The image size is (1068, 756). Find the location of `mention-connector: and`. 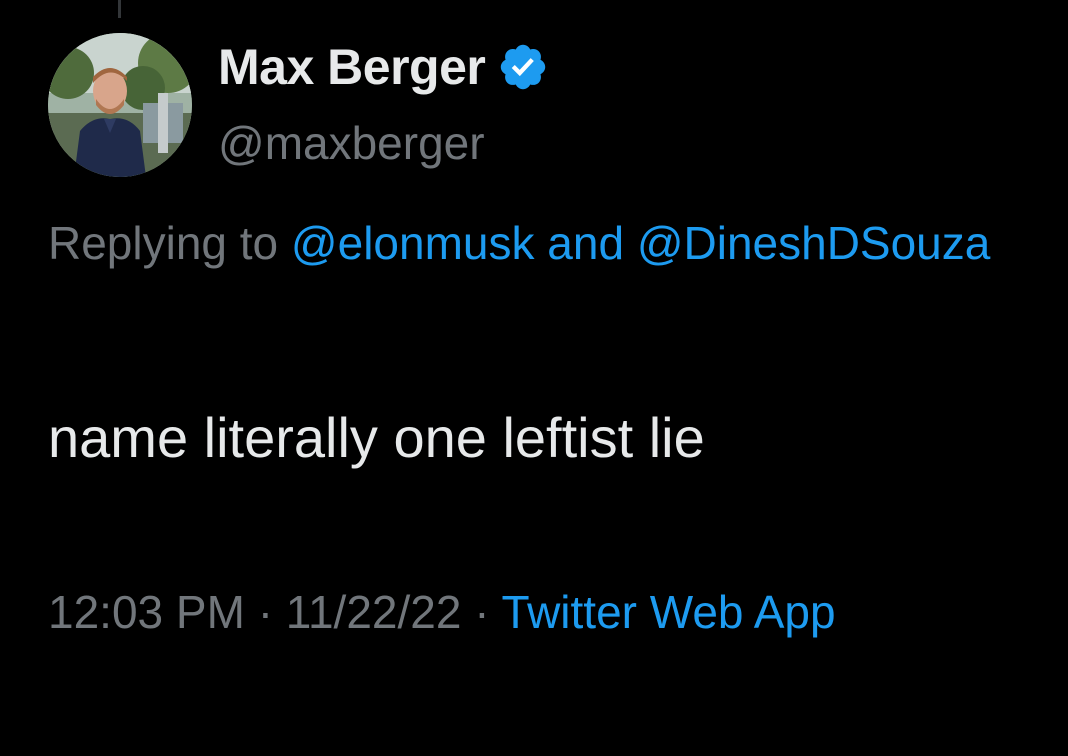

mention-connector: and is located at coordinates (585, 243).